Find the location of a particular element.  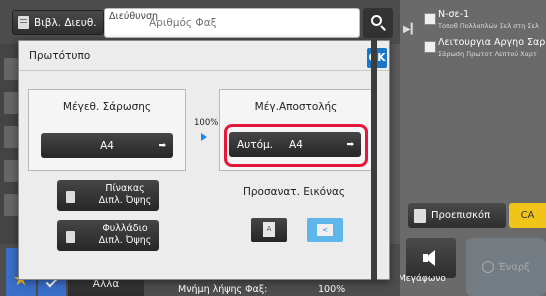

start-button: Έναρξ is located at coordinates (506, 267).